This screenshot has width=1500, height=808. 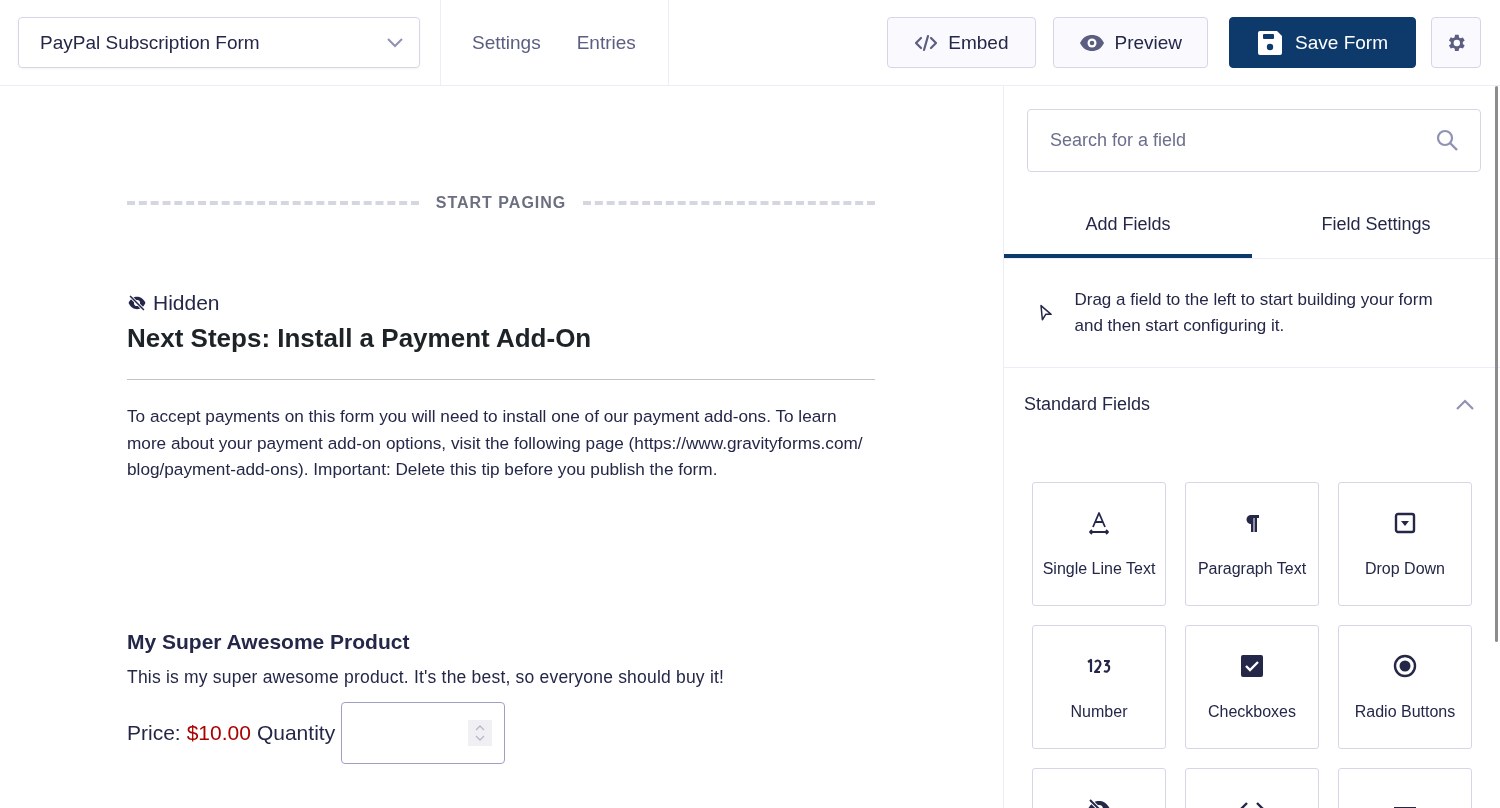 I want to click on field-tile: Drop Down, so click(x=1405, y=544).